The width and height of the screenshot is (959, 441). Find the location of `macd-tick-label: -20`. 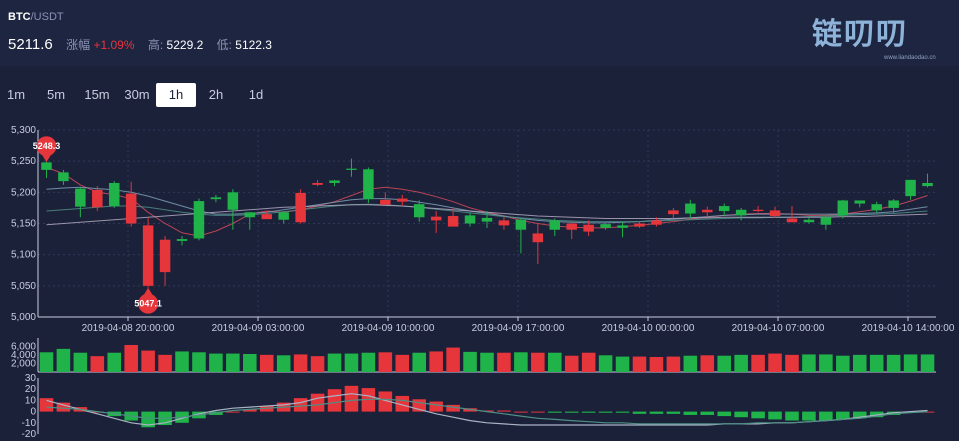

macd-tick-label: -20 is located at coordinates (29, 434).